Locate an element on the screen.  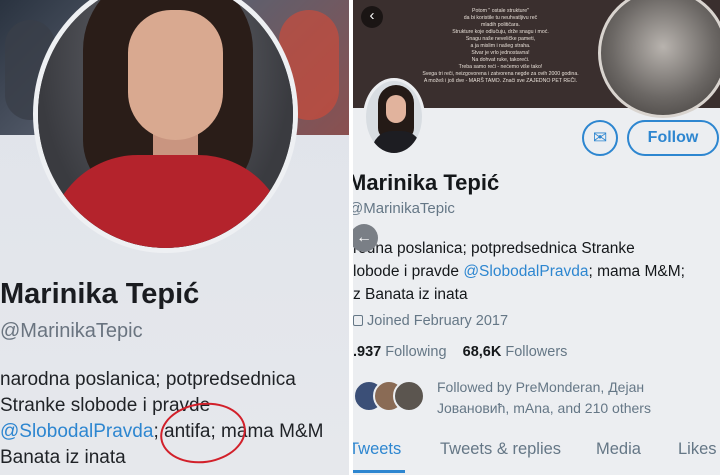
joined-date: Joined February 2017 is located at coordinates (430, 321).